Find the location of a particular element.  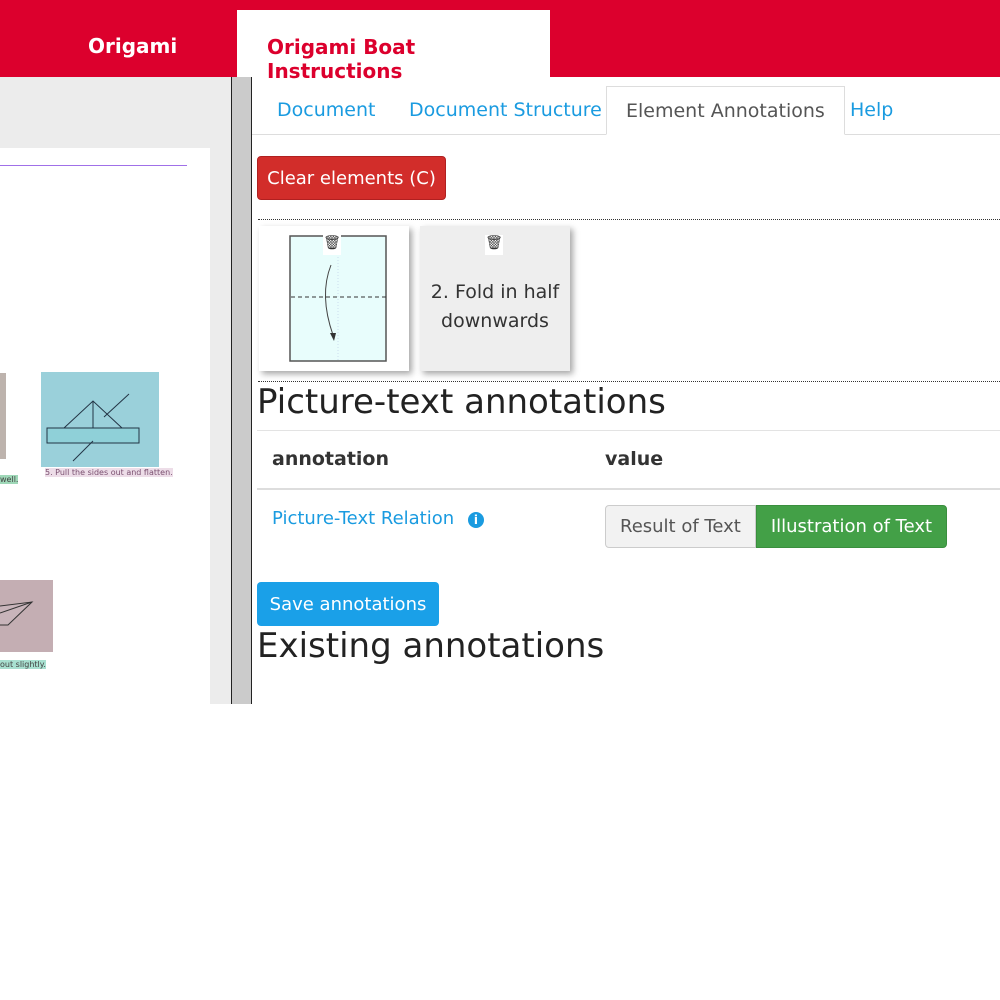

brand-link: Origami is located at coordinates (132, 46).